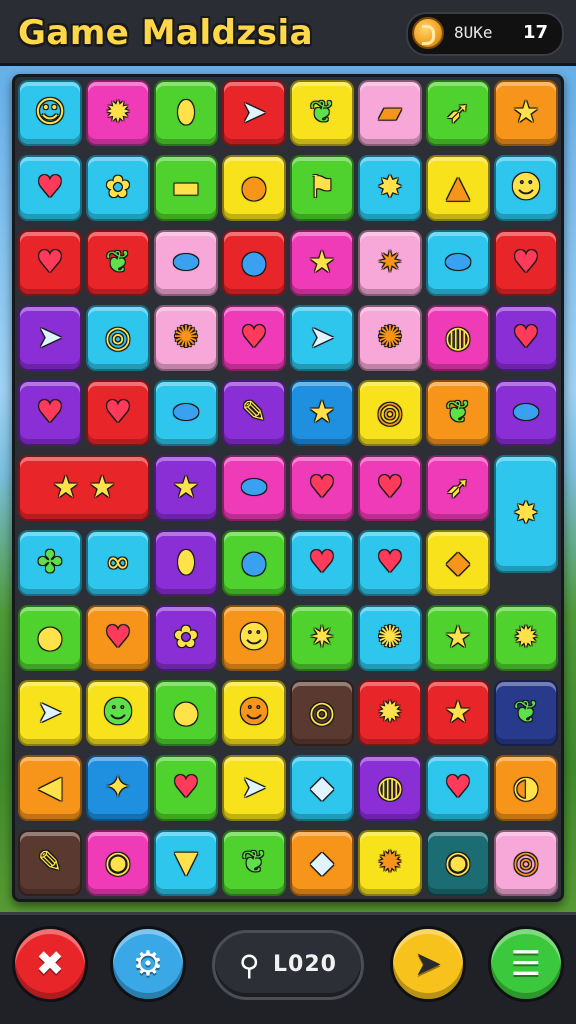 The height and width of the screenshot is (1024, 576). Describe the element at coordinates (148, 964) in the screenshot. I see `settings-button: ⚙` at that location.